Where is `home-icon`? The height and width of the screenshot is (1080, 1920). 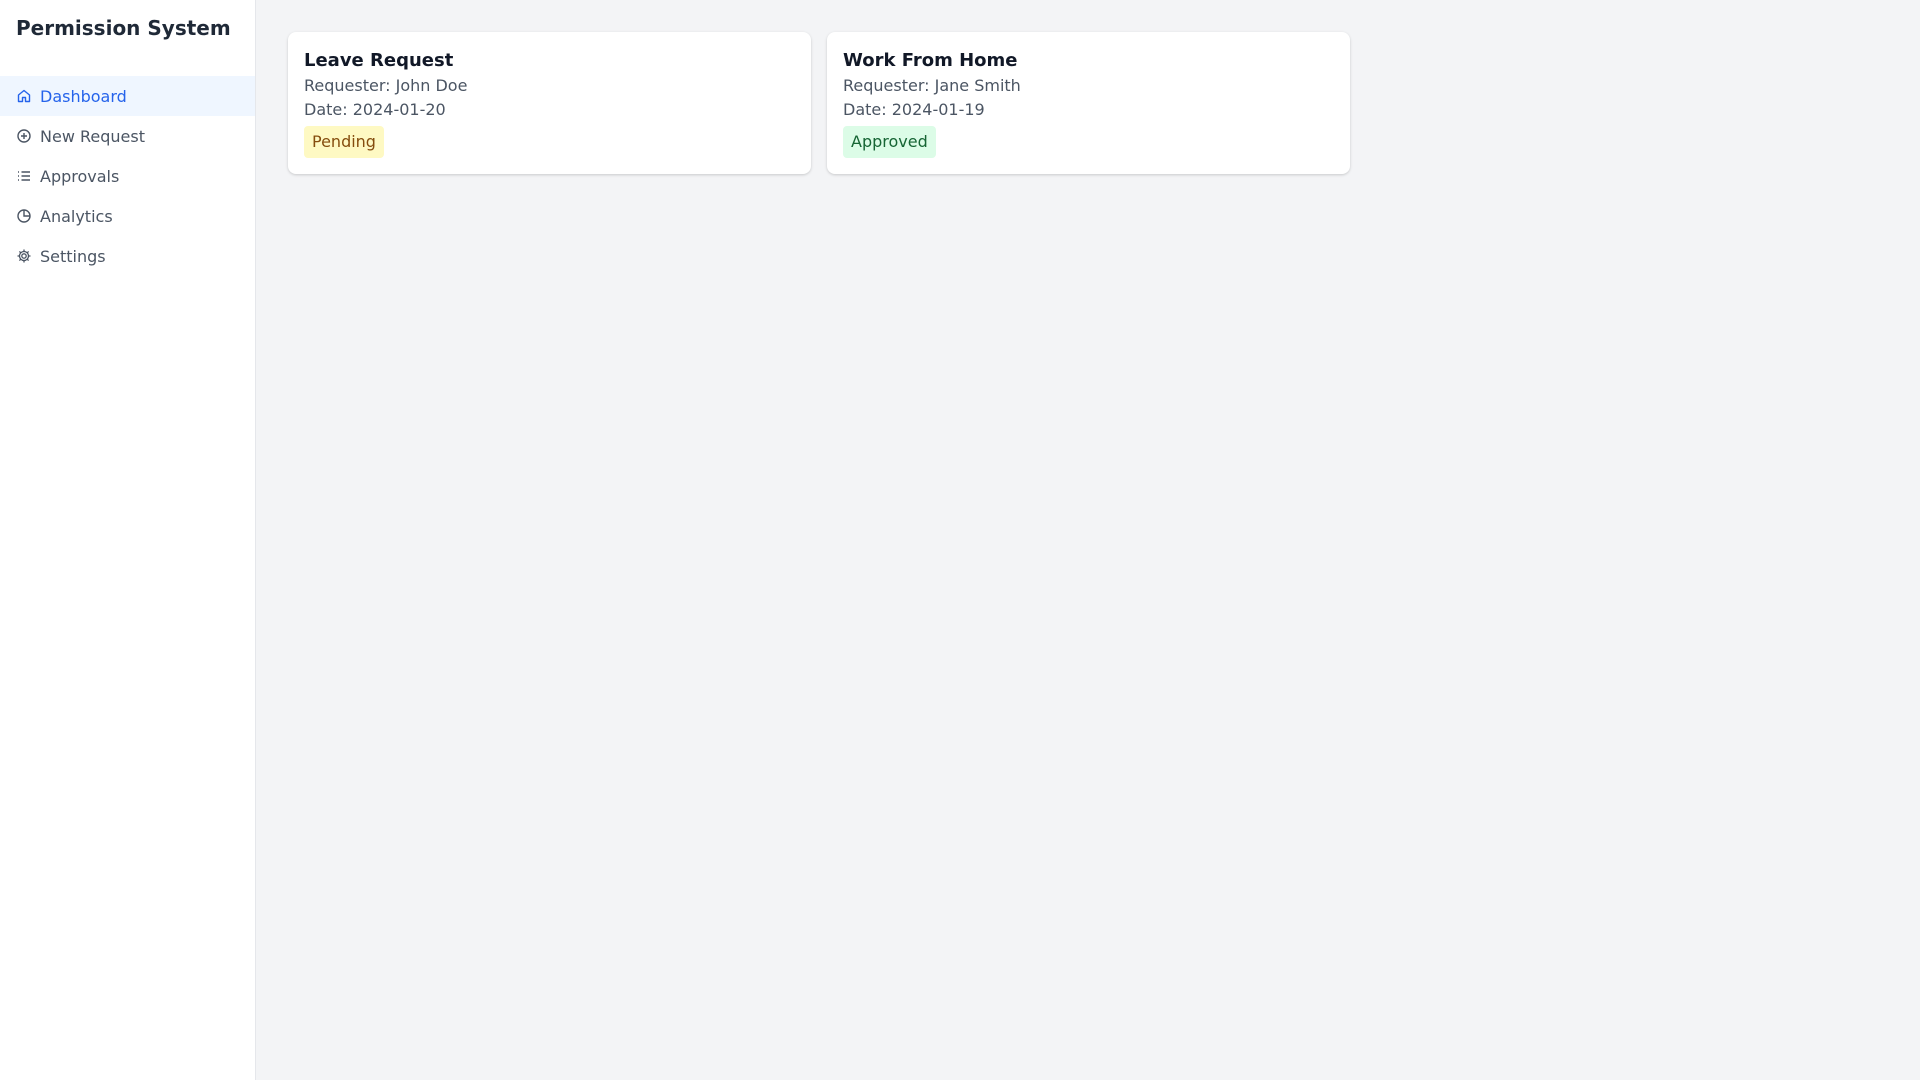
home-icon is located at coordinates (24, 96).